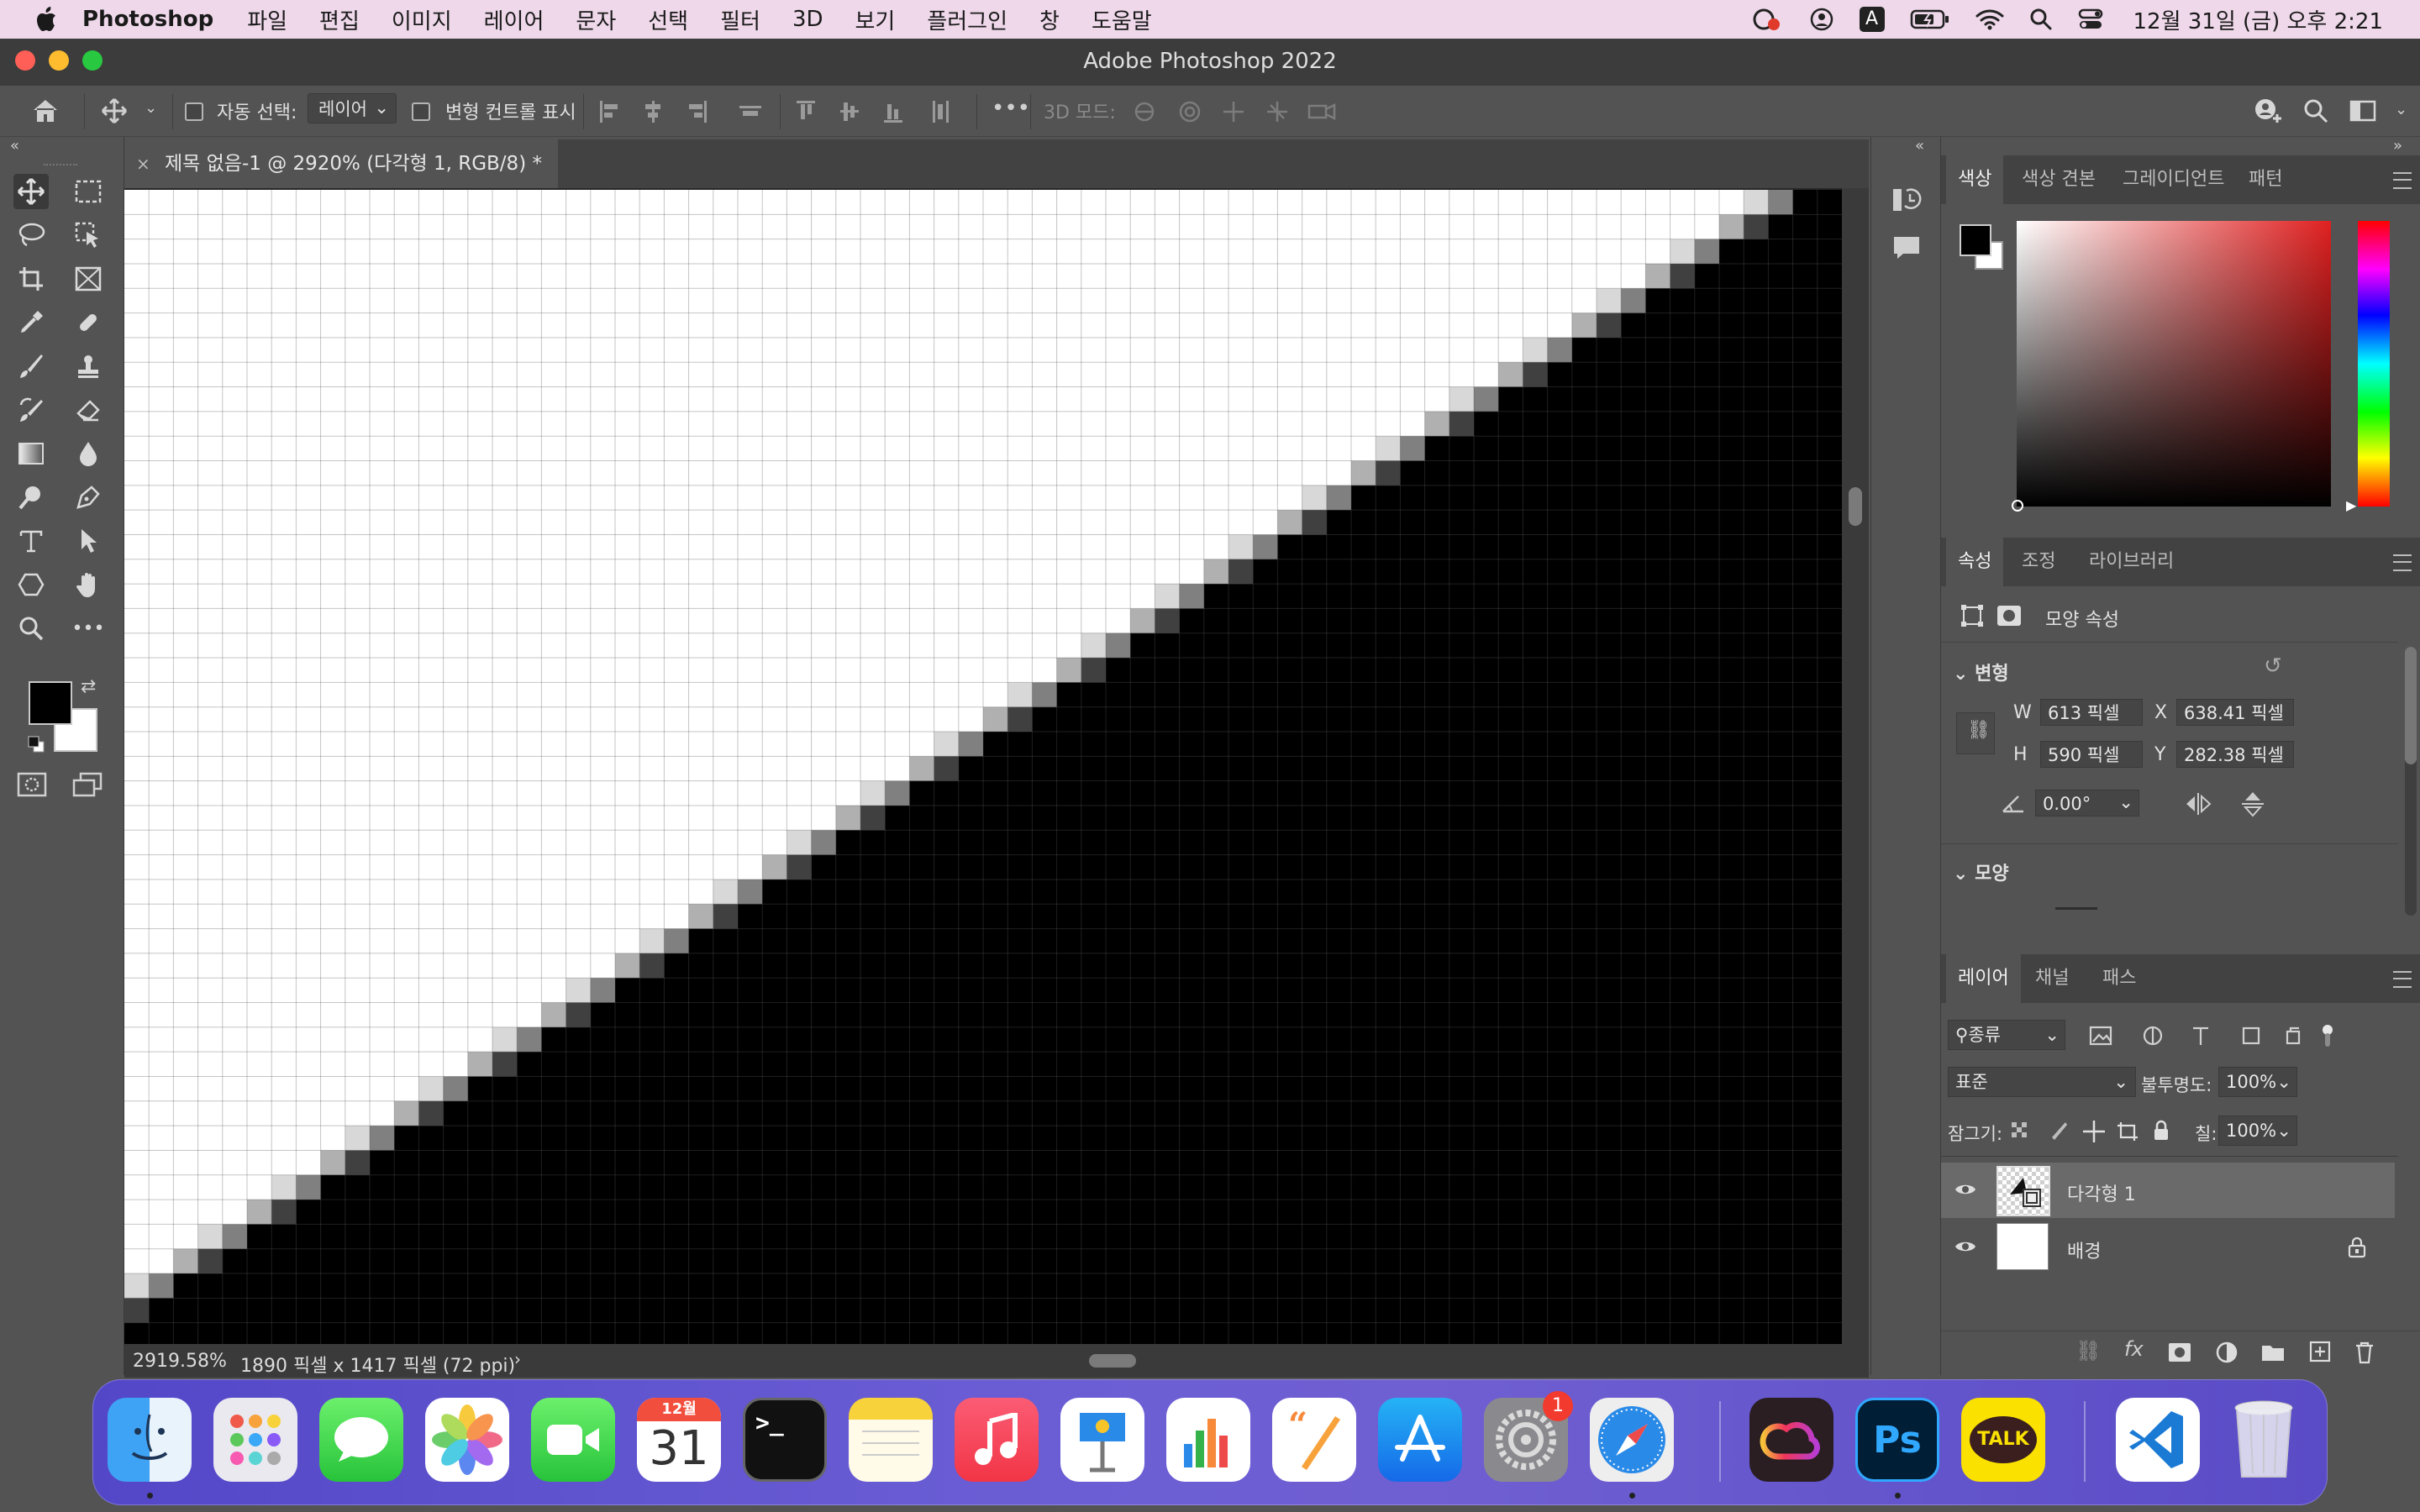  What do you see at coordinates (517, 1359) in the screenshot?
I see `chevron-right-icon: ›` at bounding box center [517, 1359].